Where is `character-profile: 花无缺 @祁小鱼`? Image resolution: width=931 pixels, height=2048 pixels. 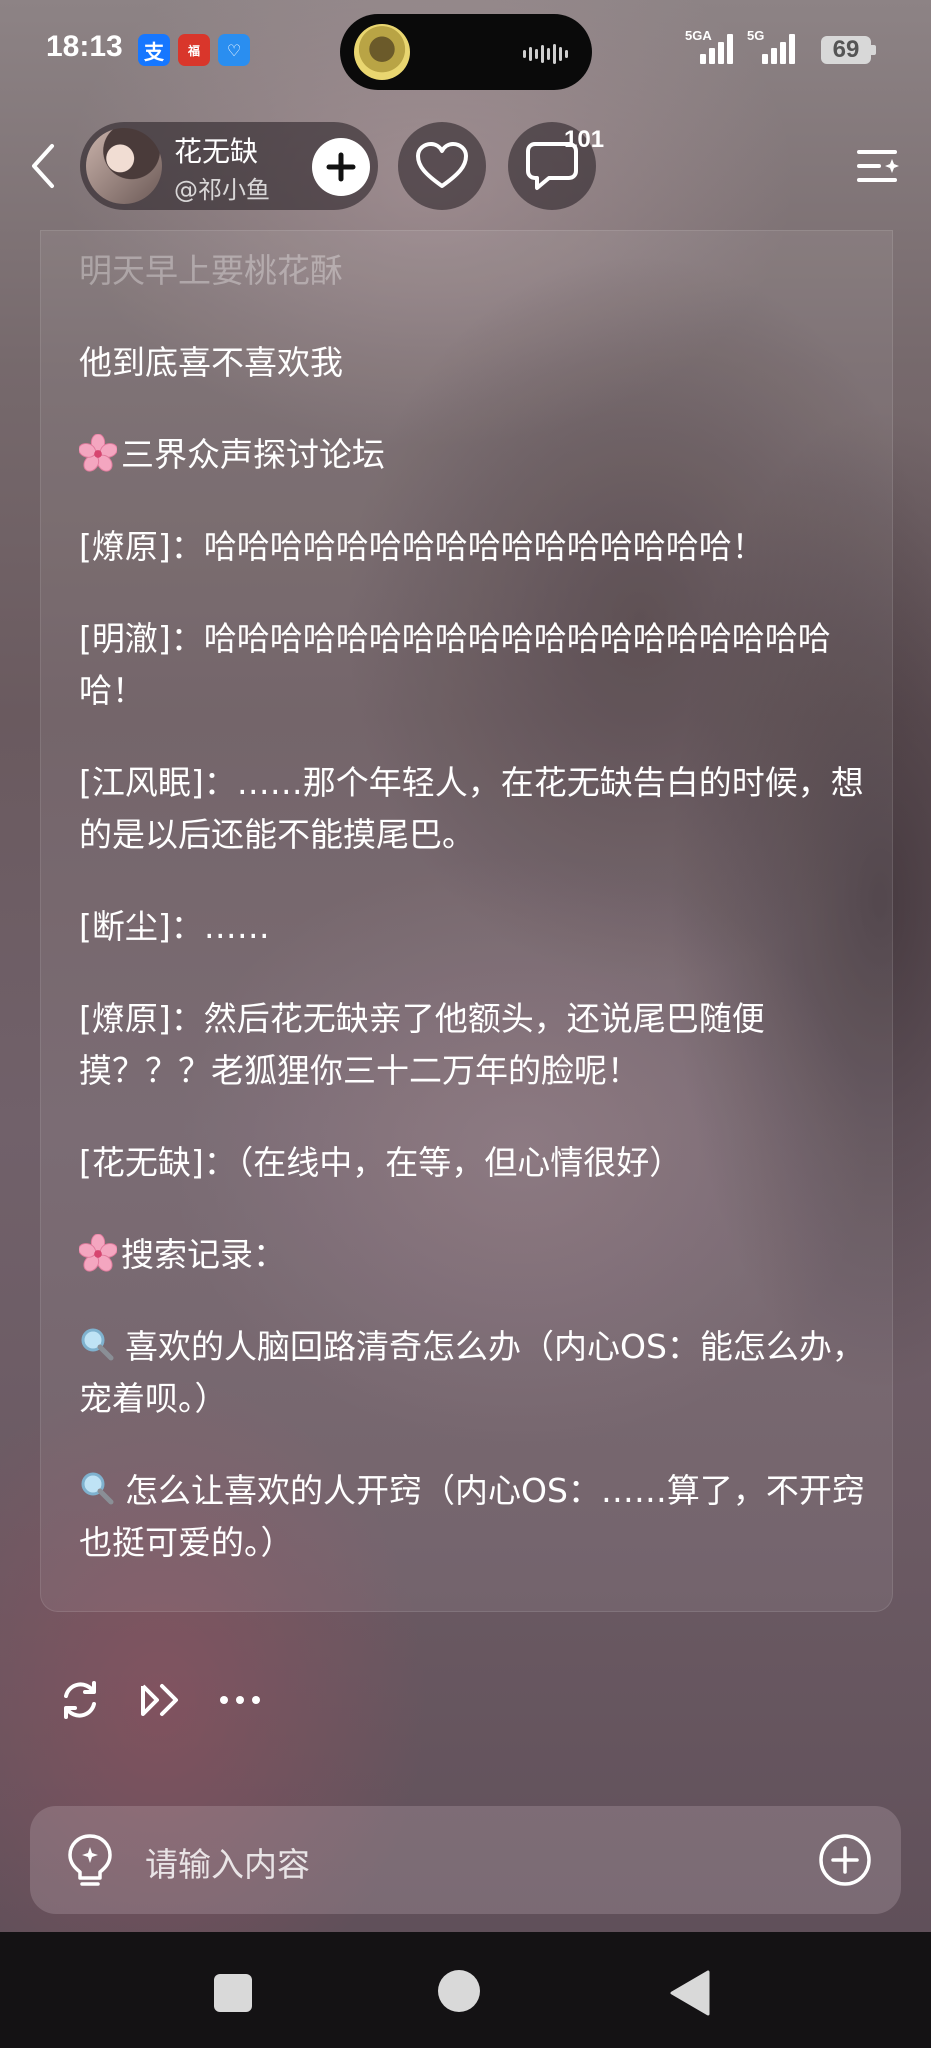
character-profile: 花无缺 @祁小鱼 is located at coordinates (229, 166).